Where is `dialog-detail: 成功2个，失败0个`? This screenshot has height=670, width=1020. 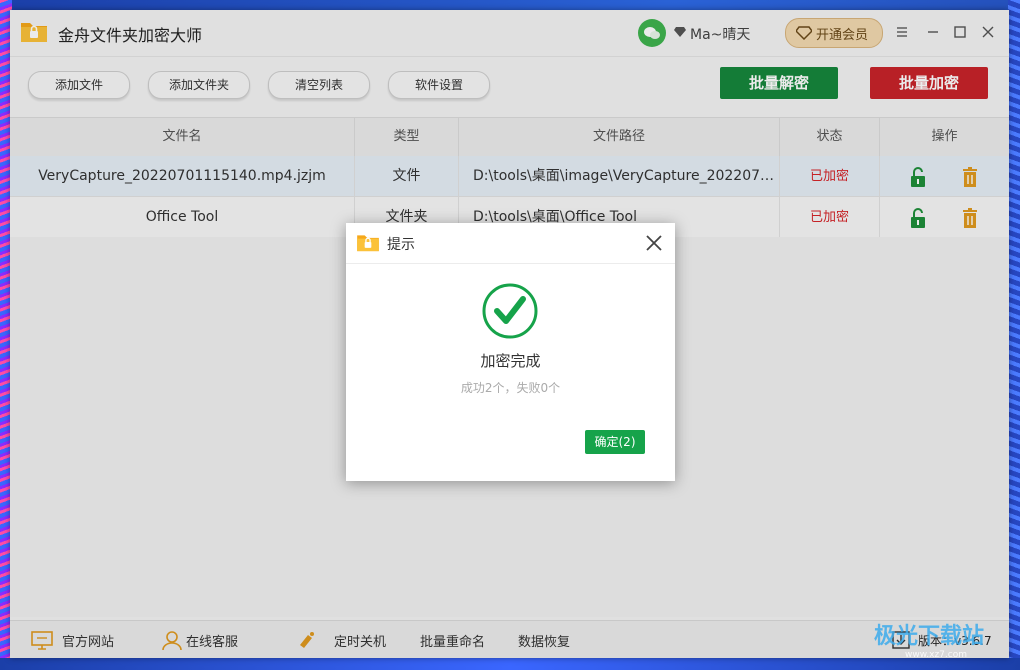 dialog-detail: 成功2个，失败0个 is located at coordinates (510, 388).